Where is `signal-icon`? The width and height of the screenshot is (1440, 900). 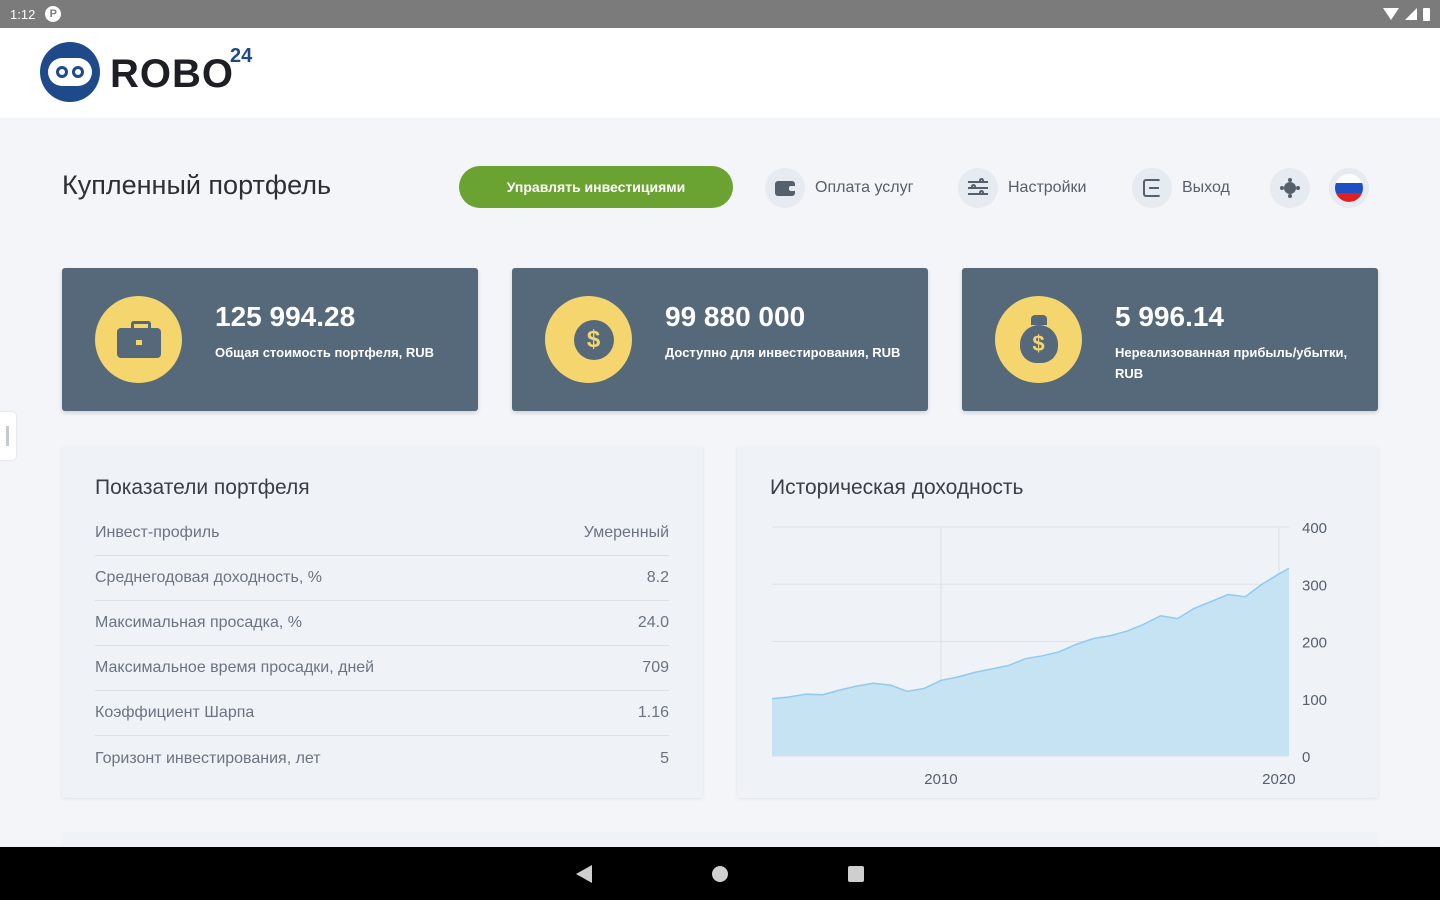 signal-icon is located at coordinates (1411, 14).